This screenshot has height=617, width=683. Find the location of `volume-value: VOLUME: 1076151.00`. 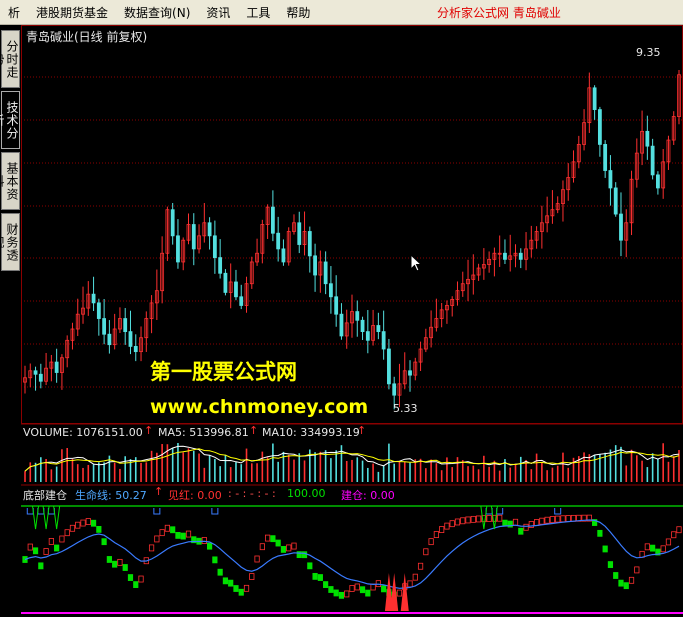

volume-value: VOLUME: 1076151.00 is located at coordinates (83, 432).